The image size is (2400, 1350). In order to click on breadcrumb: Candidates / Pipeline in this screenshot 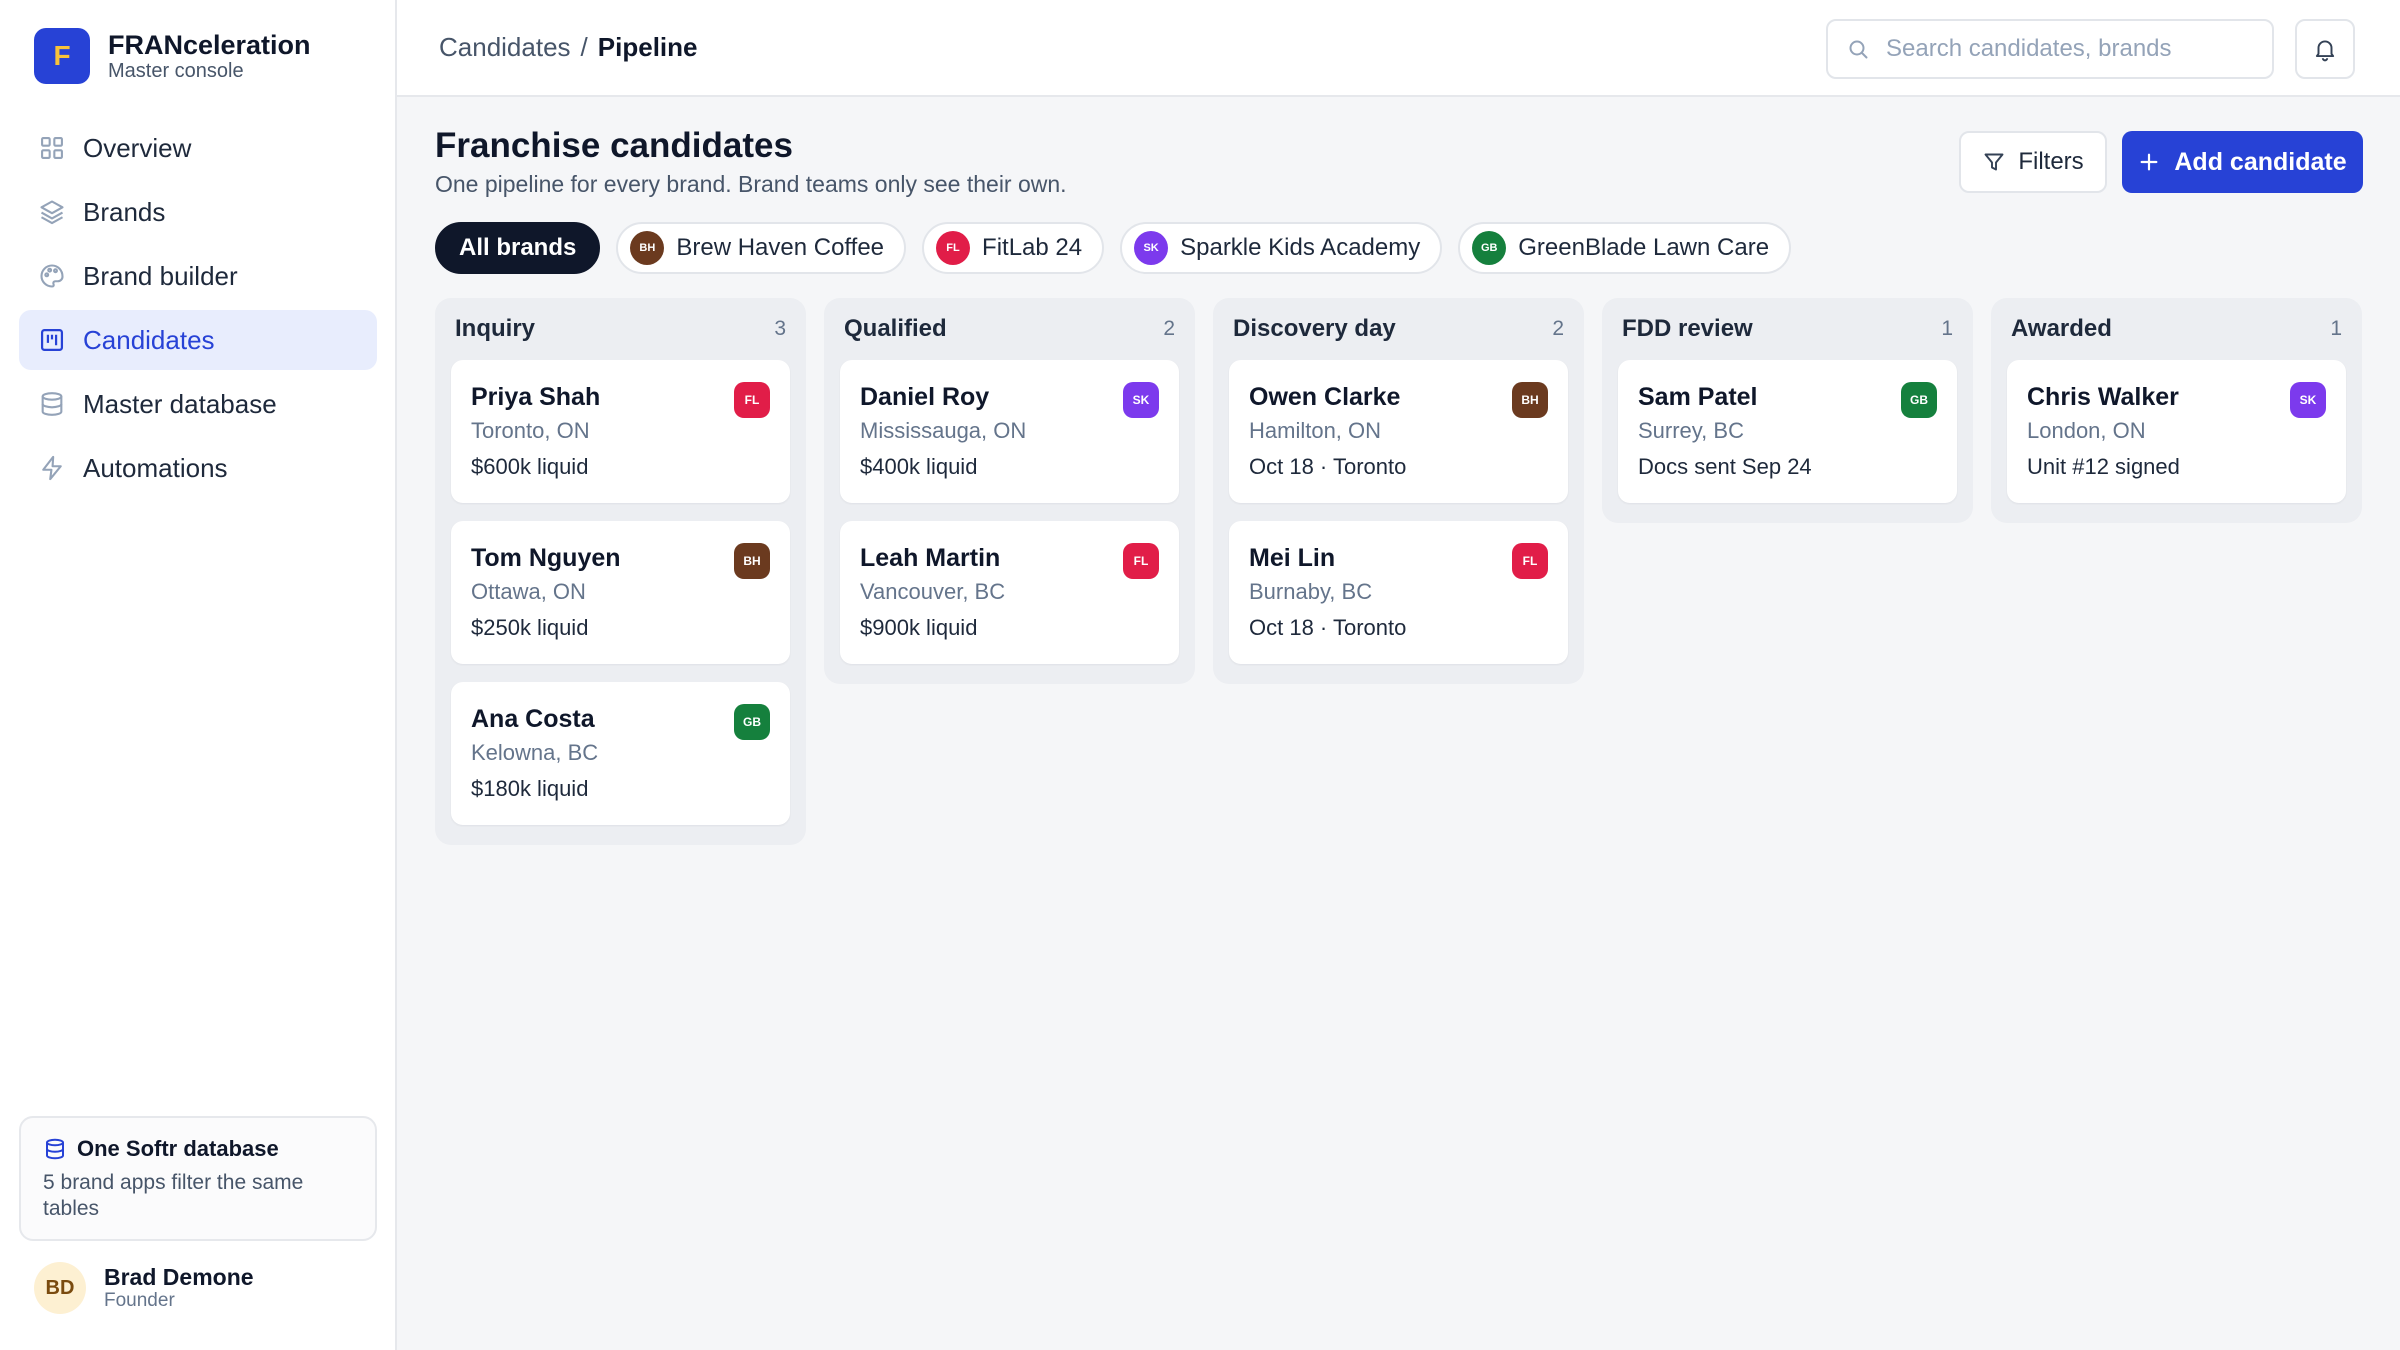, I will do `click(568, 47)`.